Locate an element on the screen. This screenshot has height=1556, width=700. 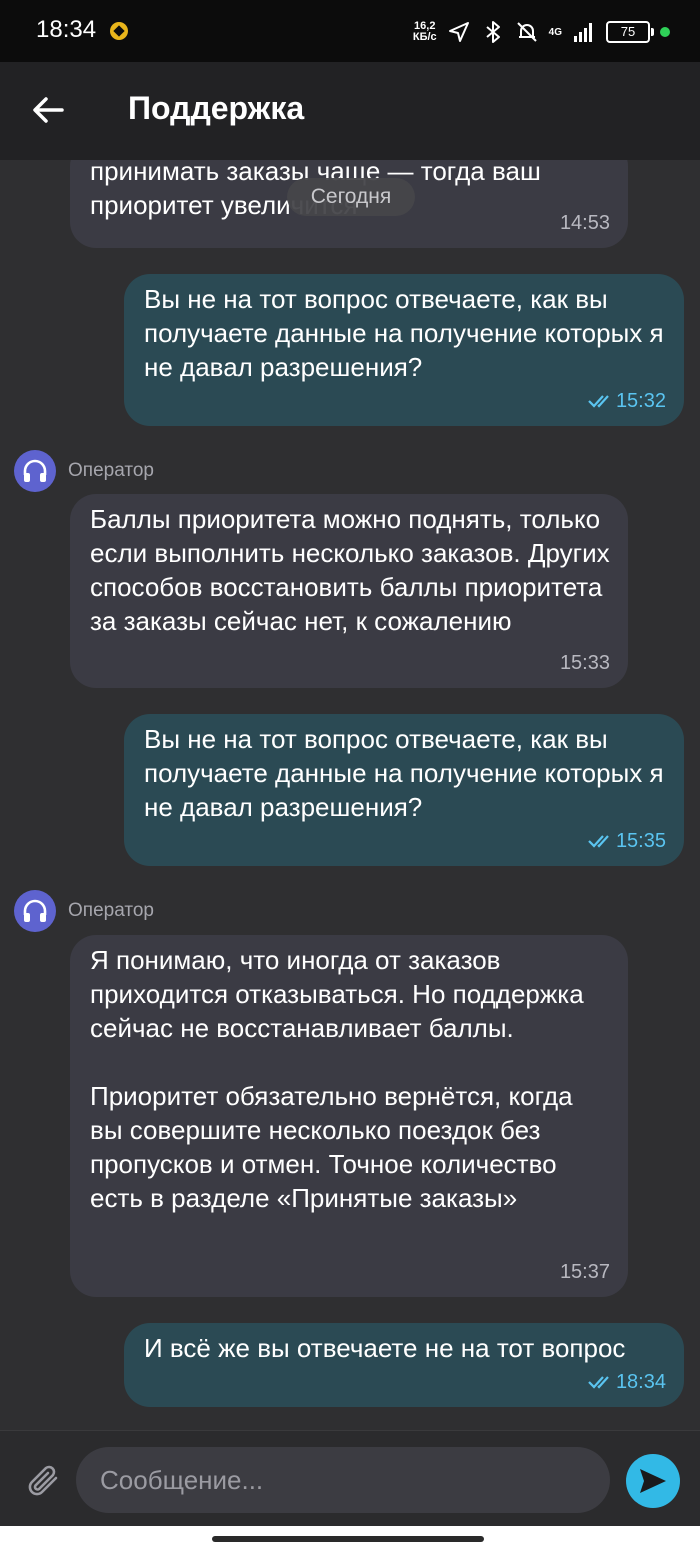
message-meta: 18:34 is located at coordinates (627, 1382).